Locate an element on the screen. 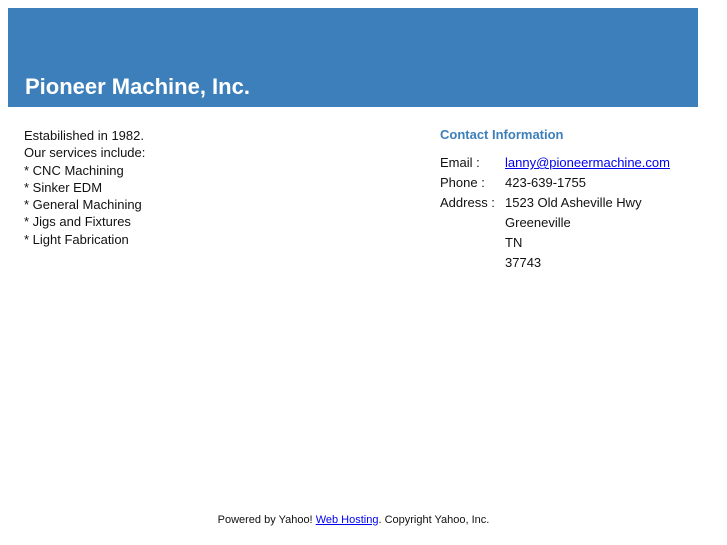  service-item: * Light Fabrication is located at coordinates (76, 239).